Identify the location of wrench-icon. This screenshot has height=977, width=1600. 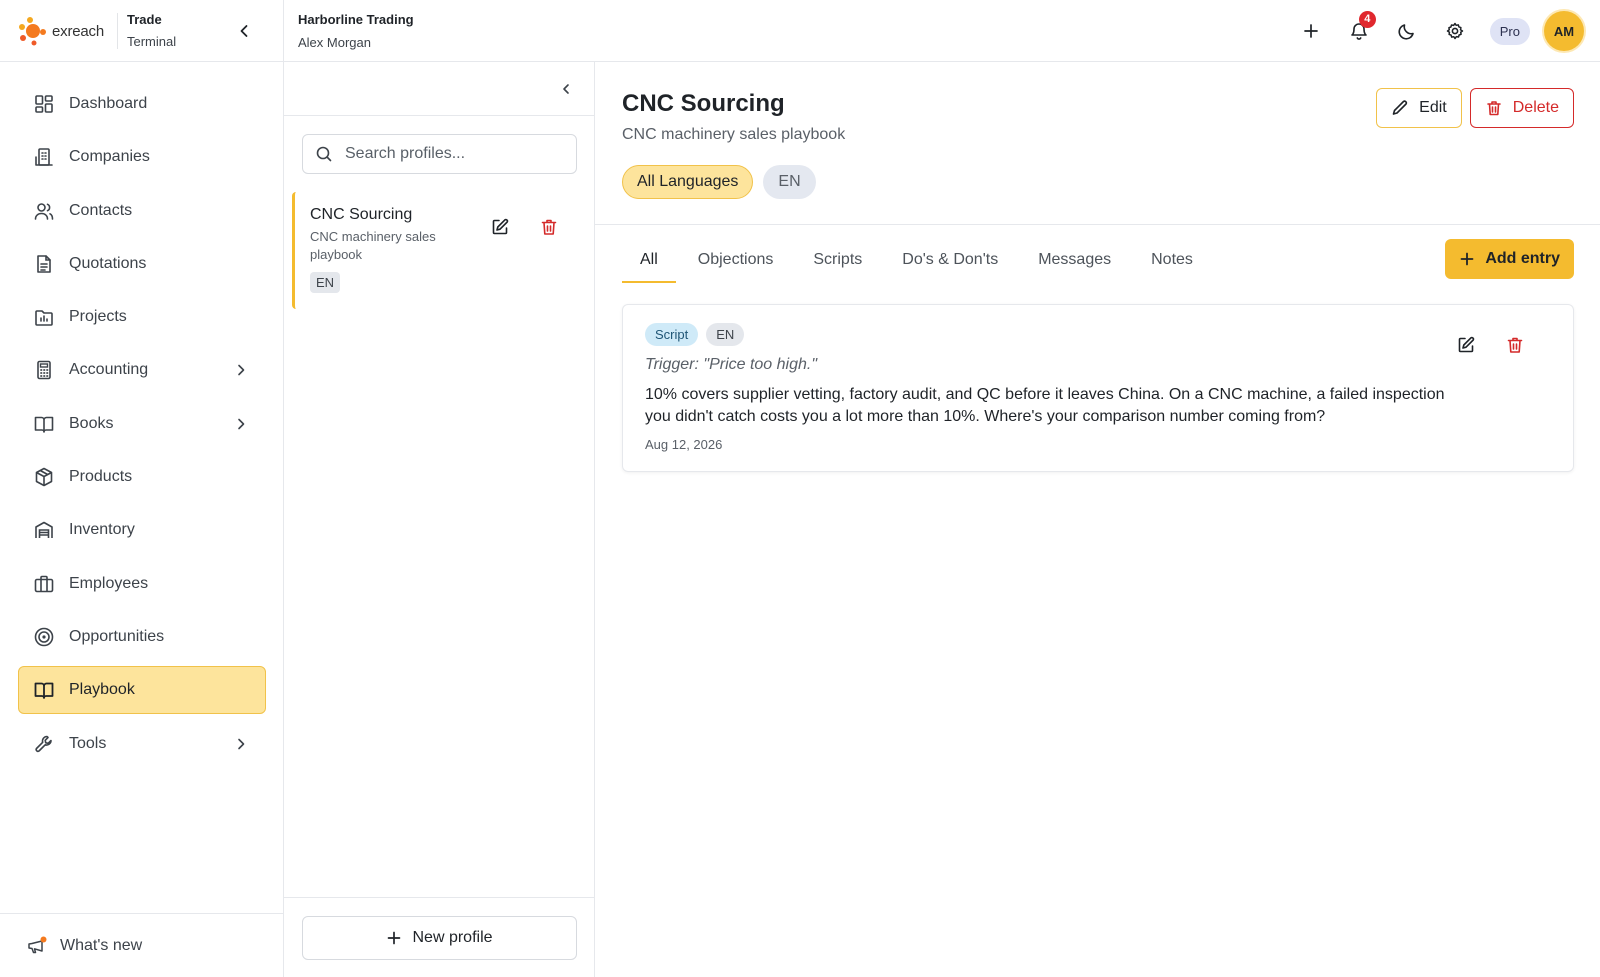
(43, 743).